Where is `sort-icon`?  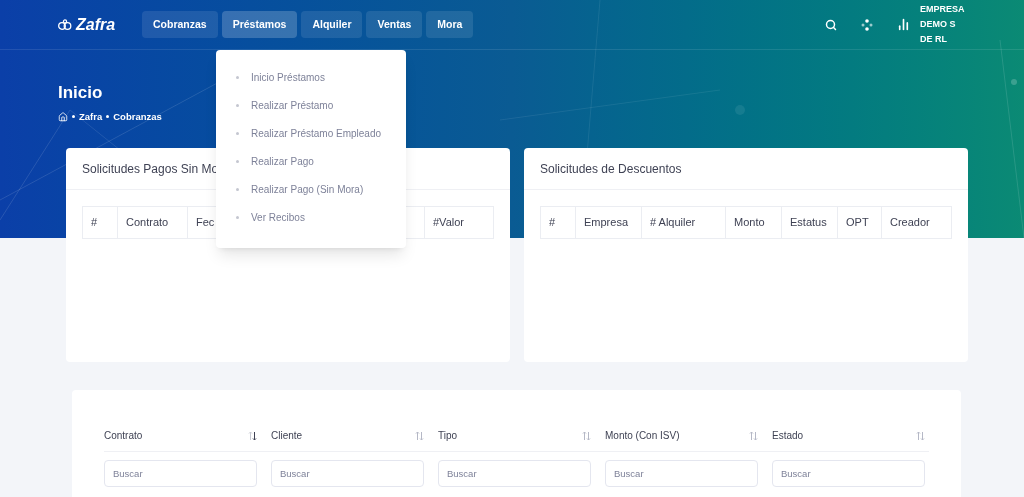
sort-icon is located at coordinates (252, 435).